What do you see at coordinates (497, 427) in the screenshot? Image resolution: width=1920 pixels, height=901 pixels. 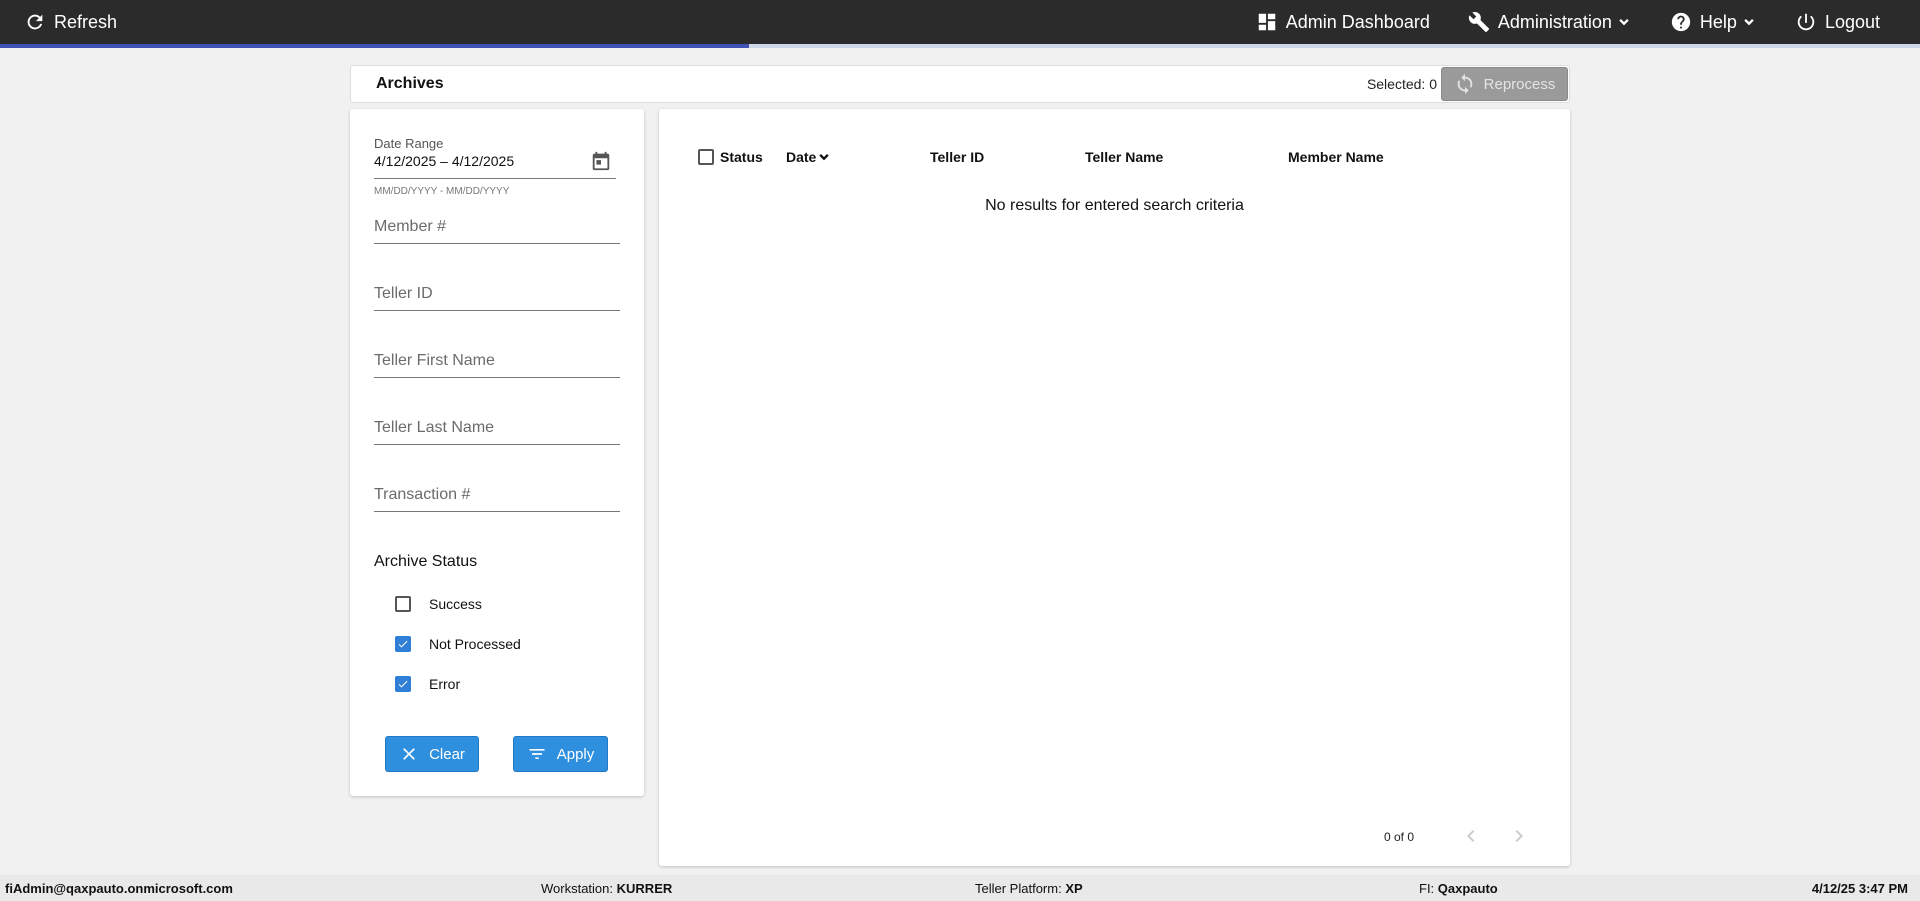 I see `teller-last-name-input` at bounding box center [497, 427].